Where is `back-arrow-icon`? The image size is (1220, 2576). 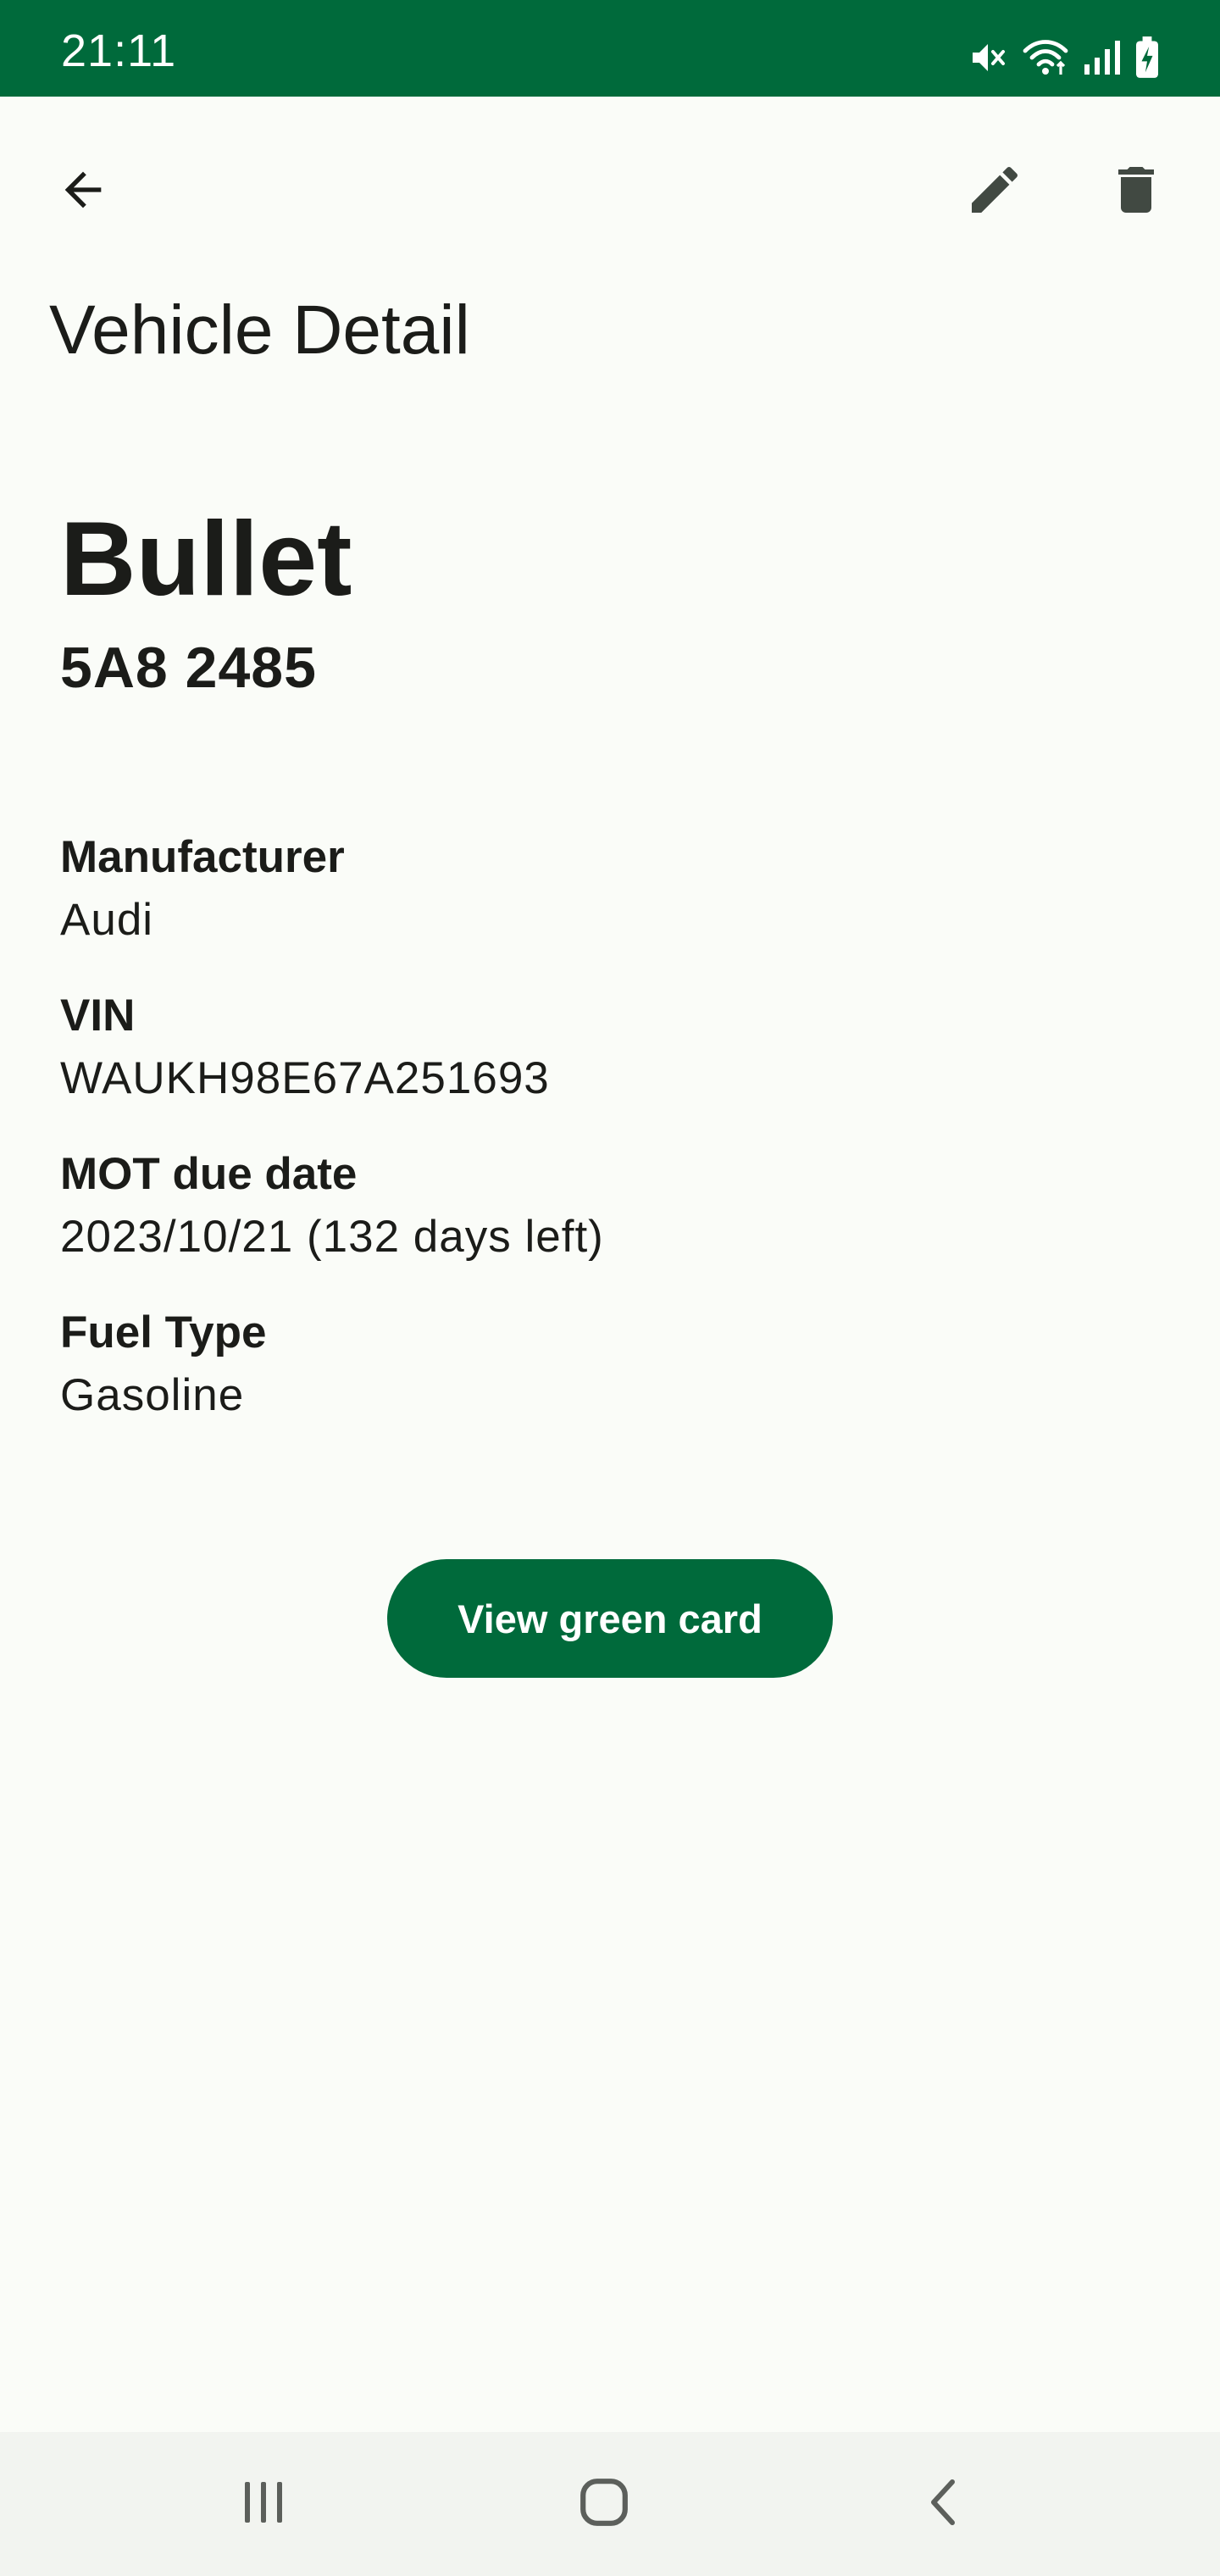
back-arrow-icon is located at coordinates (83, 192).